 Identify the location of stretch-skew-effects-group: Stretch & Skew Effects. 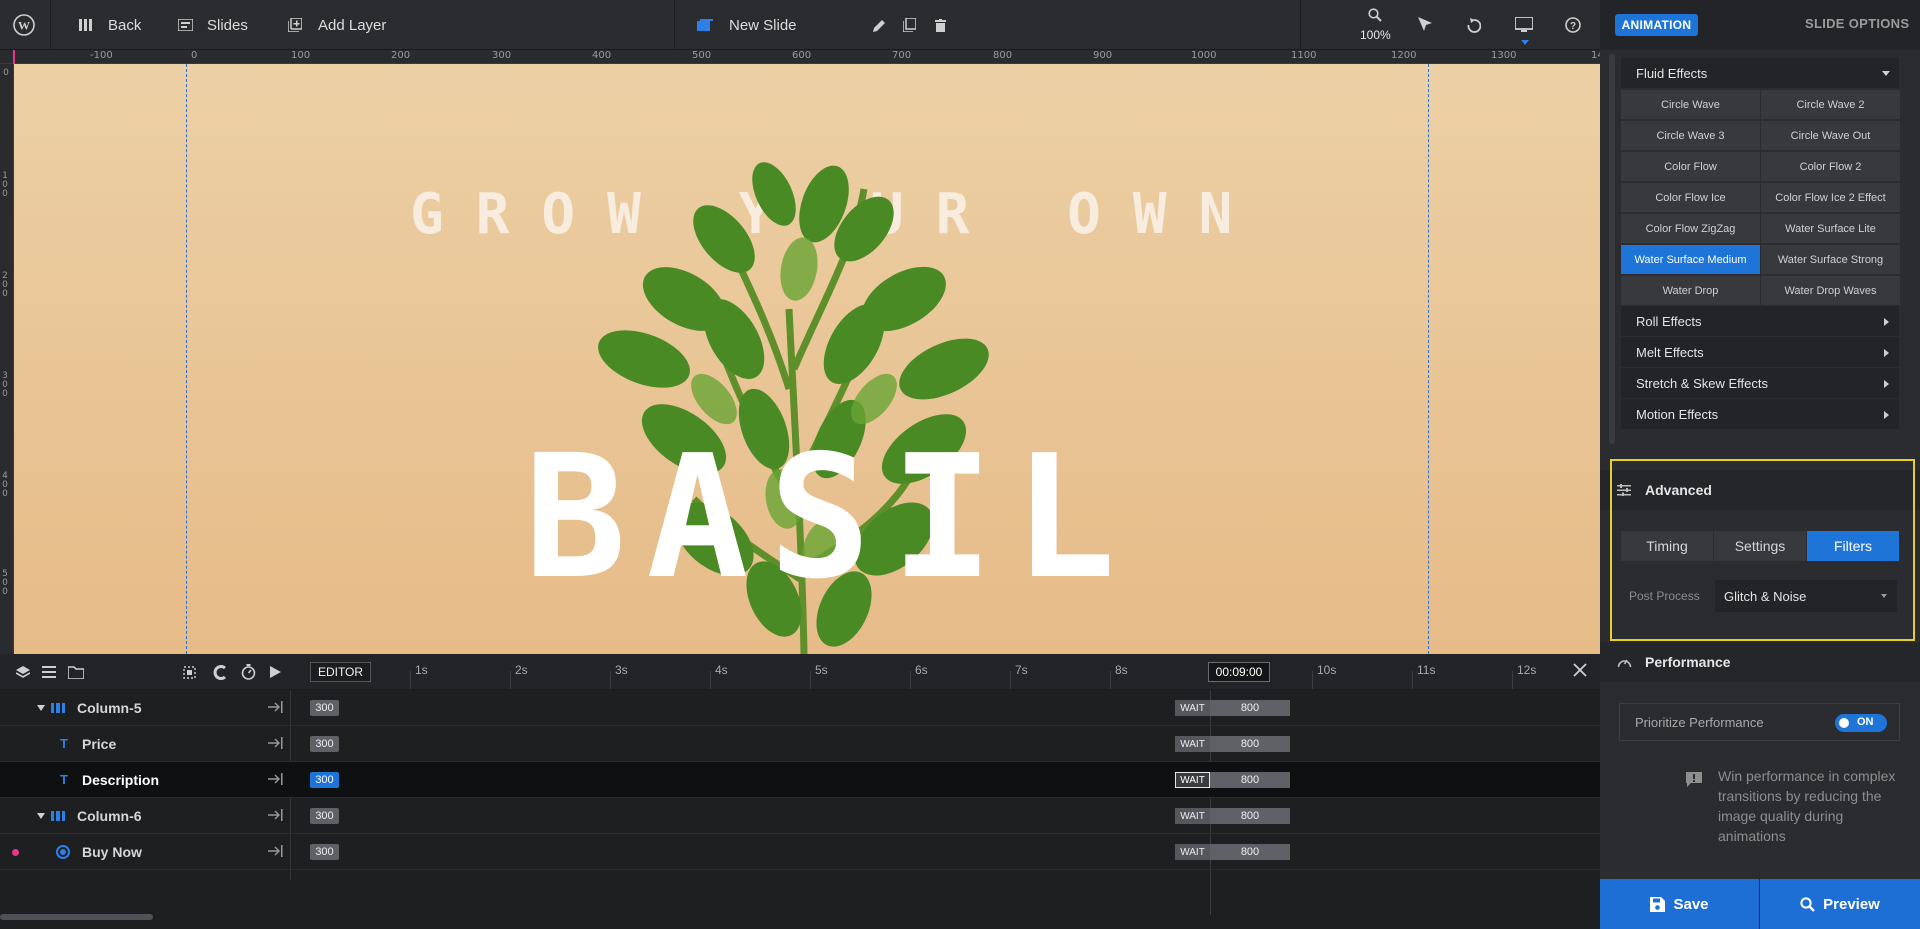
(1760, 383).